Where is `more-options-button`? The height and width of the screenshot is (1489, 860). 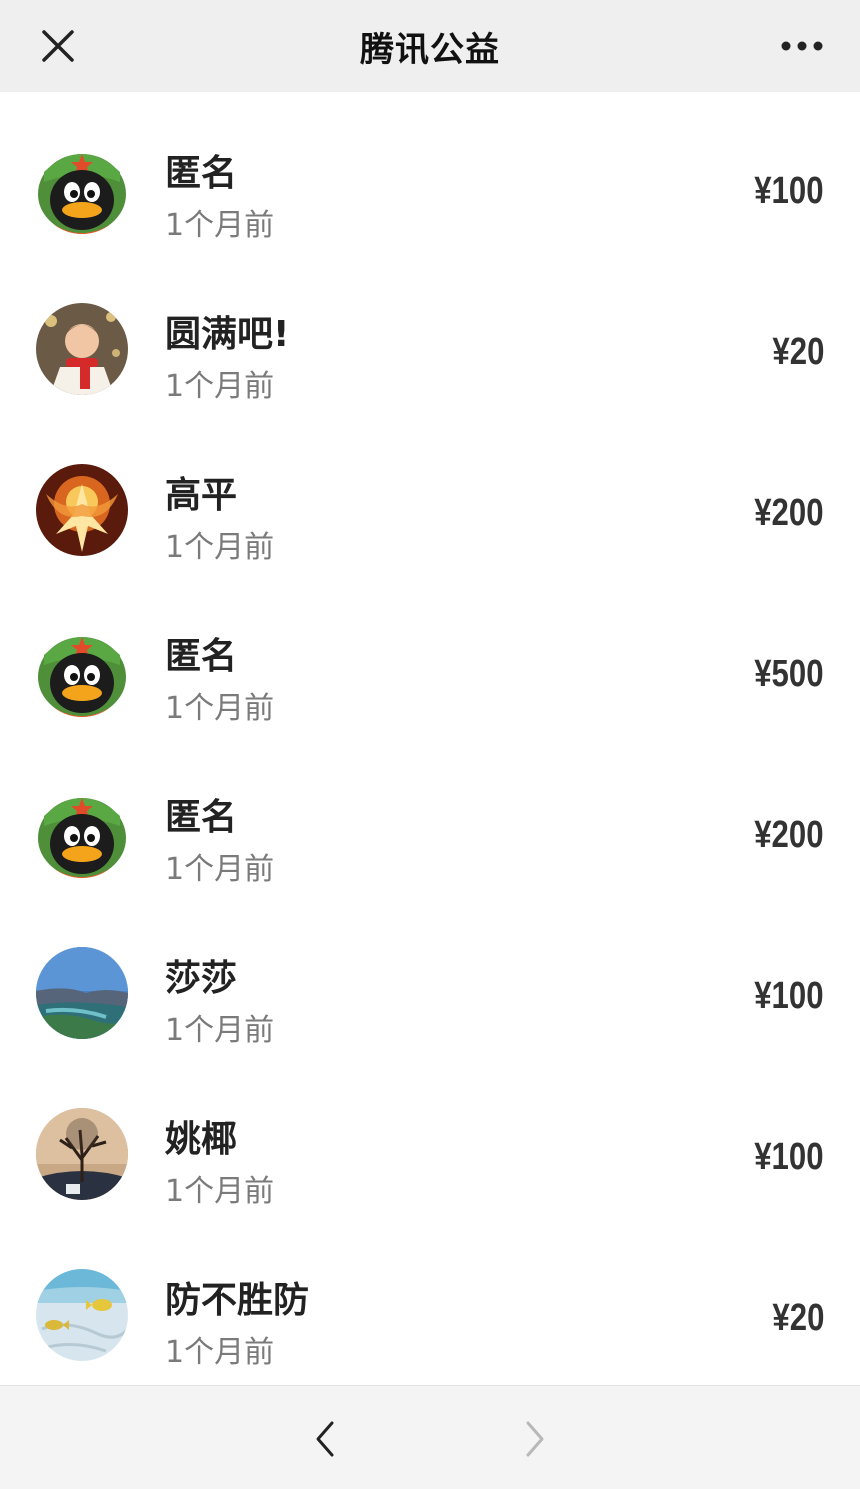
more-options-button is located at coordinates (802, 46).